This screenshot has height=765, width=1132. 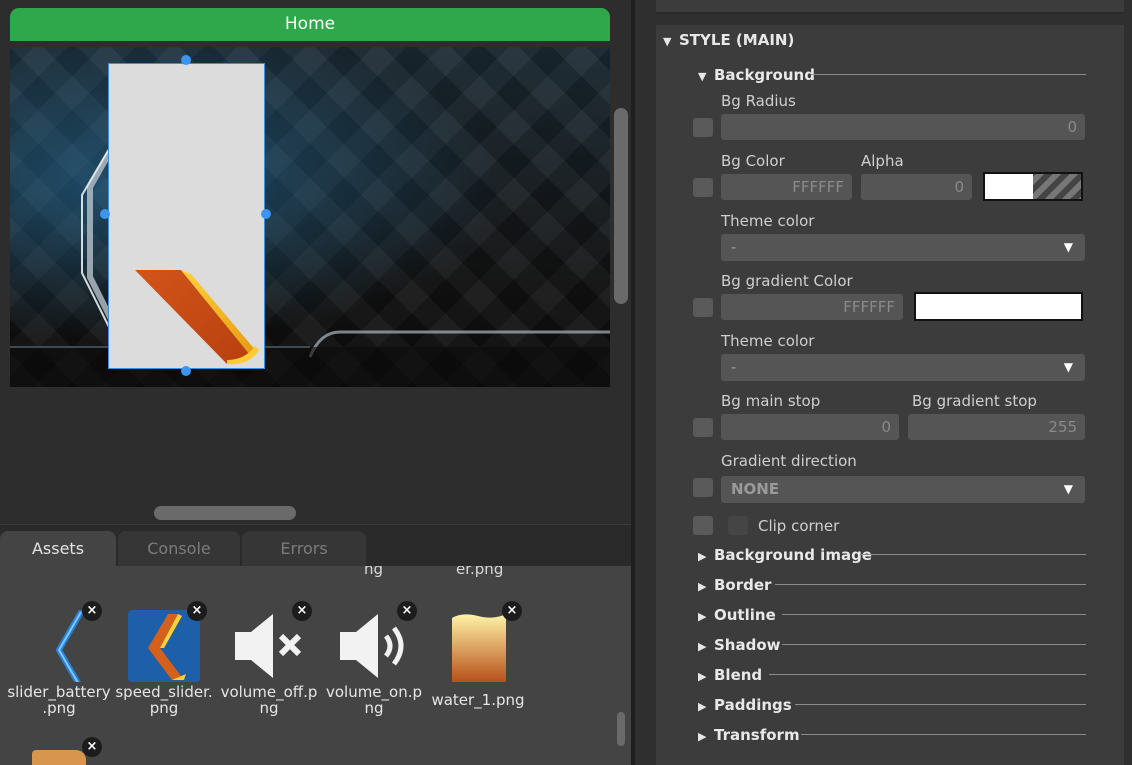 I want to click on blend-section-header: ▶ Blend, so click(x=730, y=675).